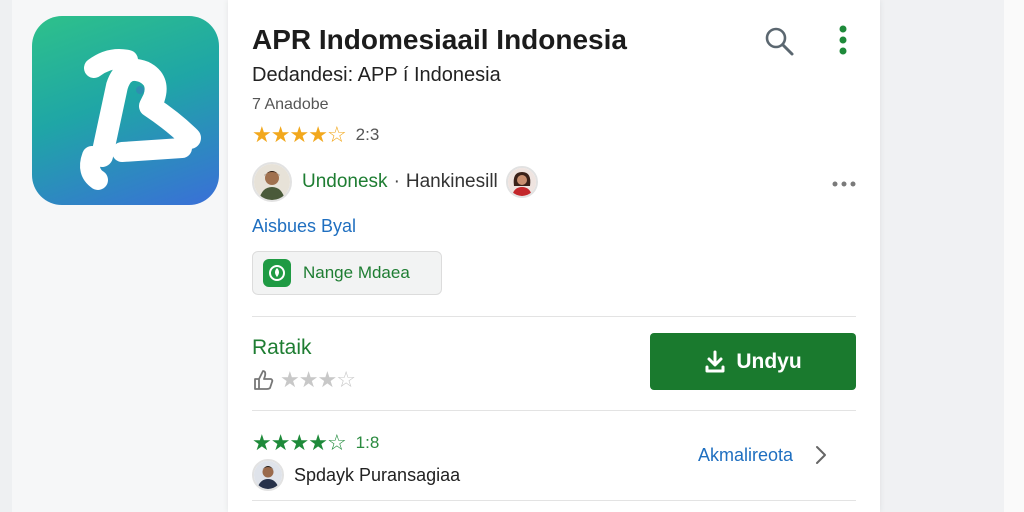  Describe the element at coordinates (367, 442) in the screenshot. I see `review-rating-value: 1:8` at that location.